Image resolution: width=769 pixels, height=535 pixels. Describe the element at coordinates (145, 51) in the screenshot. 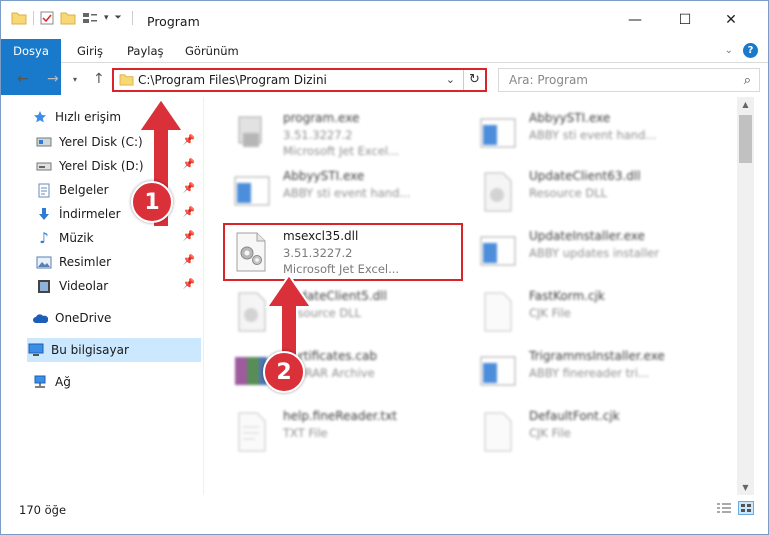

I see `tab-share: Paylaş` at that location.